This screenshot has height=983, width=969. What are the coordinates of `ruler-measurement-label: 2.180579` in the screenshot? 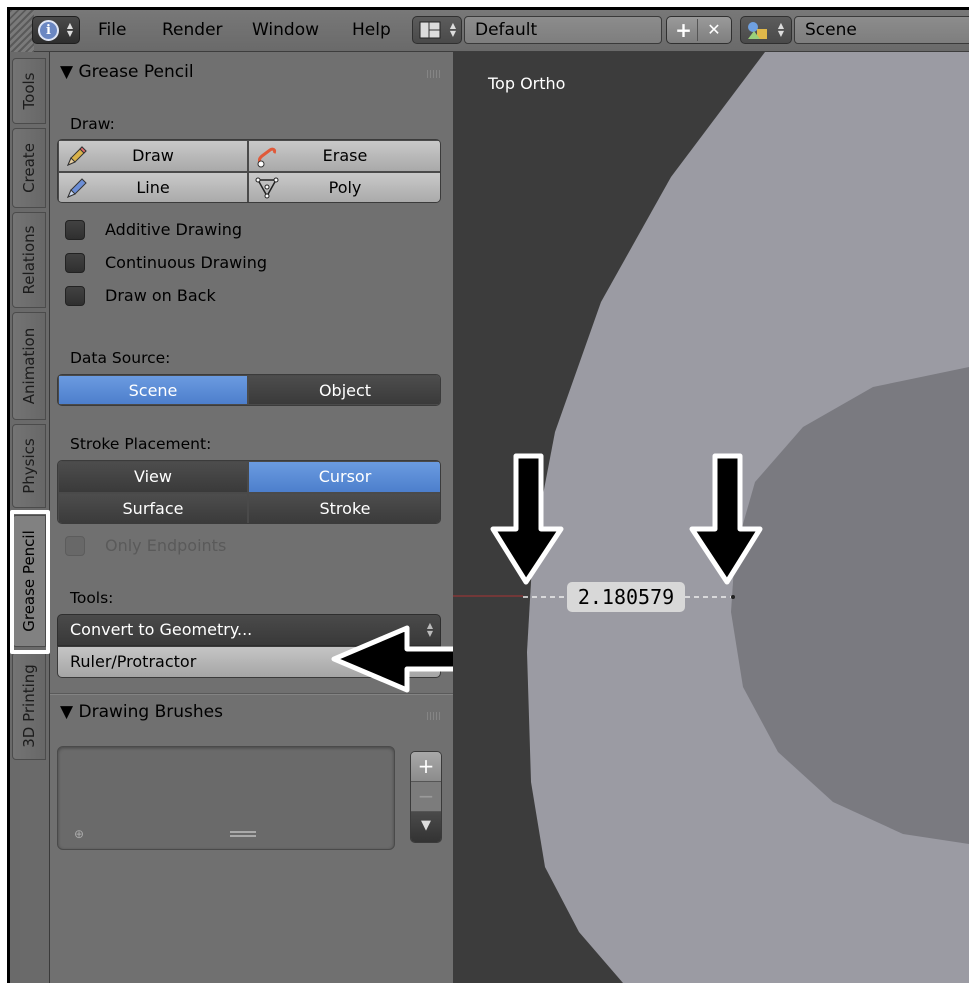 It's located at (626, 597).